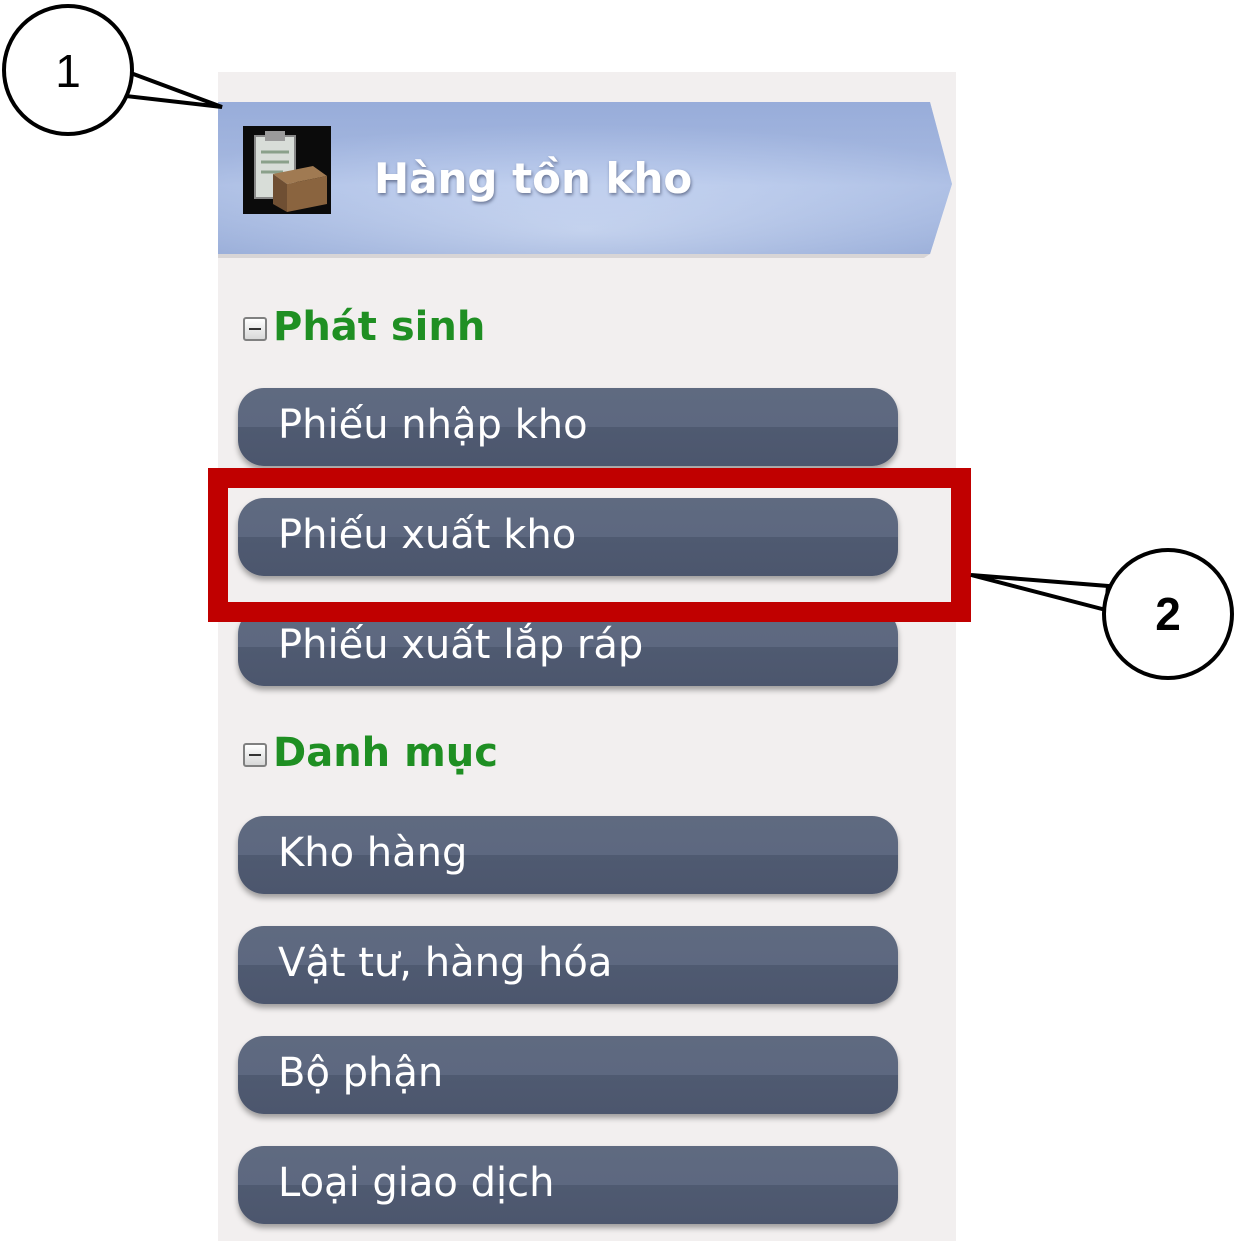 This screenshot has width=1238, height=1241. What do you see at coordinates (68, 71) in the screenshot?
I see `callout-number-1: 1` at bounding box center [68, 71].